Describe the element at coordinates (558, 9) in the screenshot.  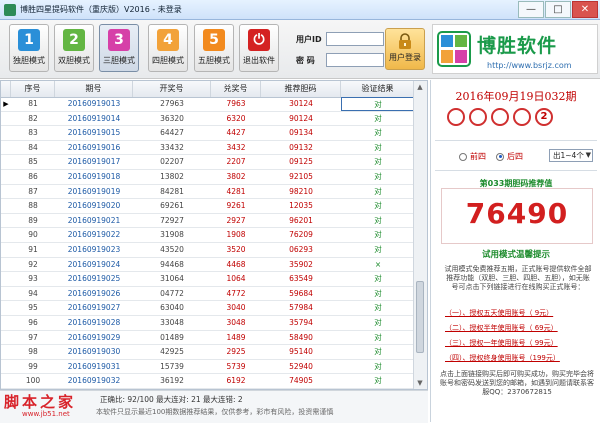
I see `maximize-button: □` at that location.